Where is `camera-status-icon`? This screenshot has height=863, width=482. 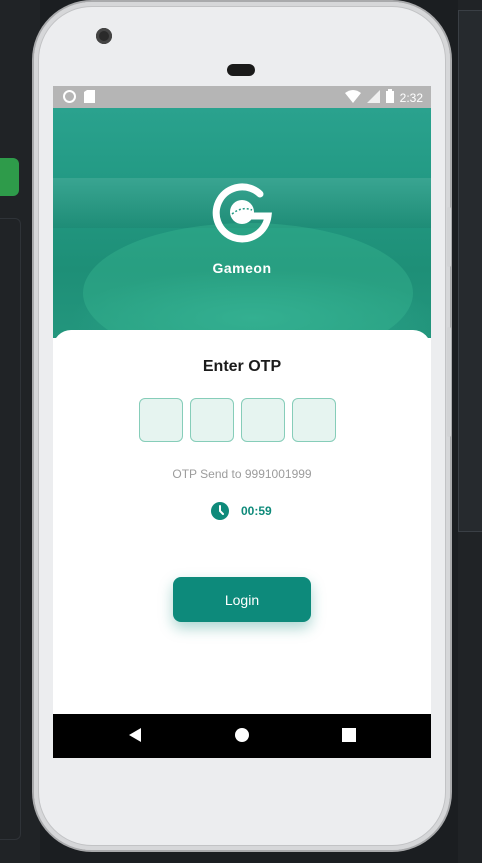 camera-status-icon is located at coordinates (69, 98).